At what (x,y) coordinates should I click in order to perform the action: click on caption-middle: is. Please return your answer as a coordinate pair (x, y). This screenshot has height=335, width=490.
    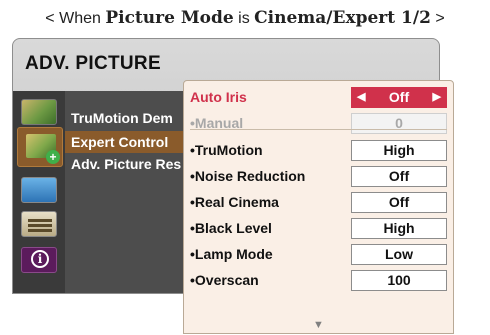
    Looking at the image, I should click on (244, 18).